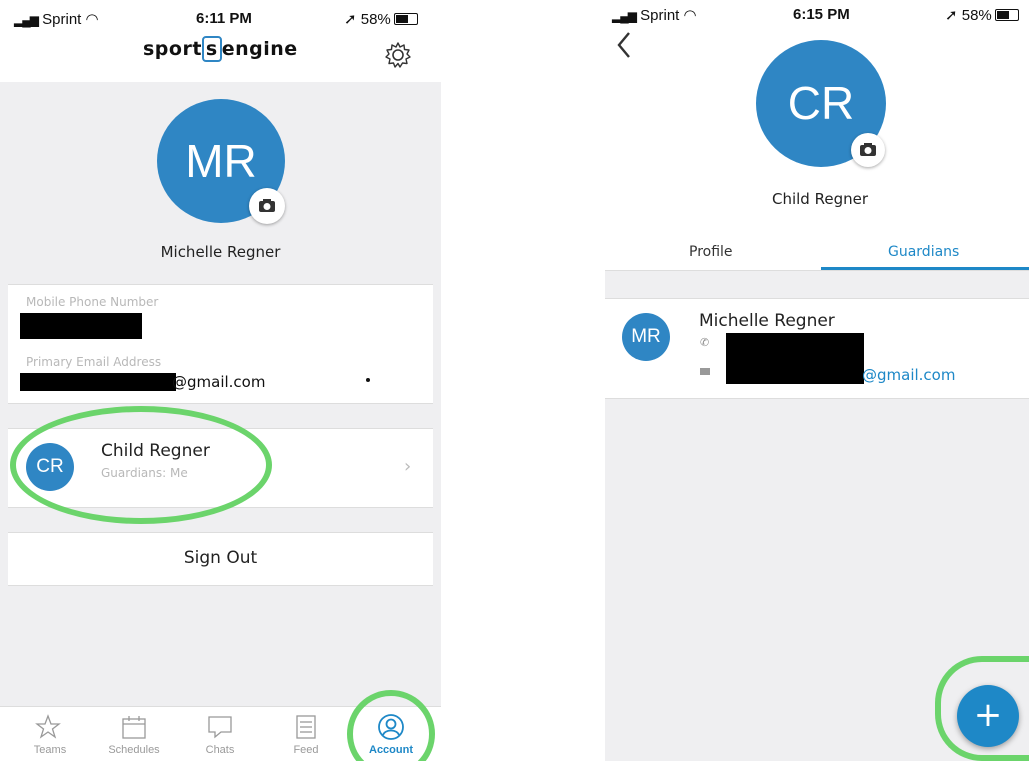 The image size is (1029, 761). What do you see at coordinates (50, 750) in the screenshot?
I see `tab-teams: Teams` at bounding box center [50, 750].